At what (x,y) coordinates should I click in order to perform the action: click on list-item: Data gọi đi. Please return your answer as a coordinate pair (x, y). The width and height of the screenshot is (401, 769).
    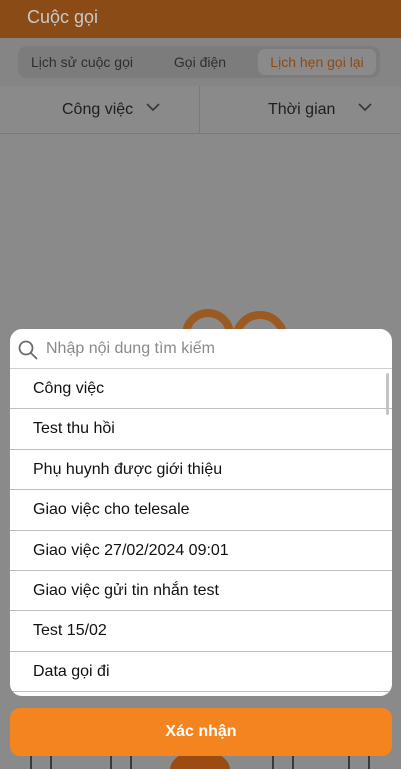
    Looking at the image, I should click on (201, 672).